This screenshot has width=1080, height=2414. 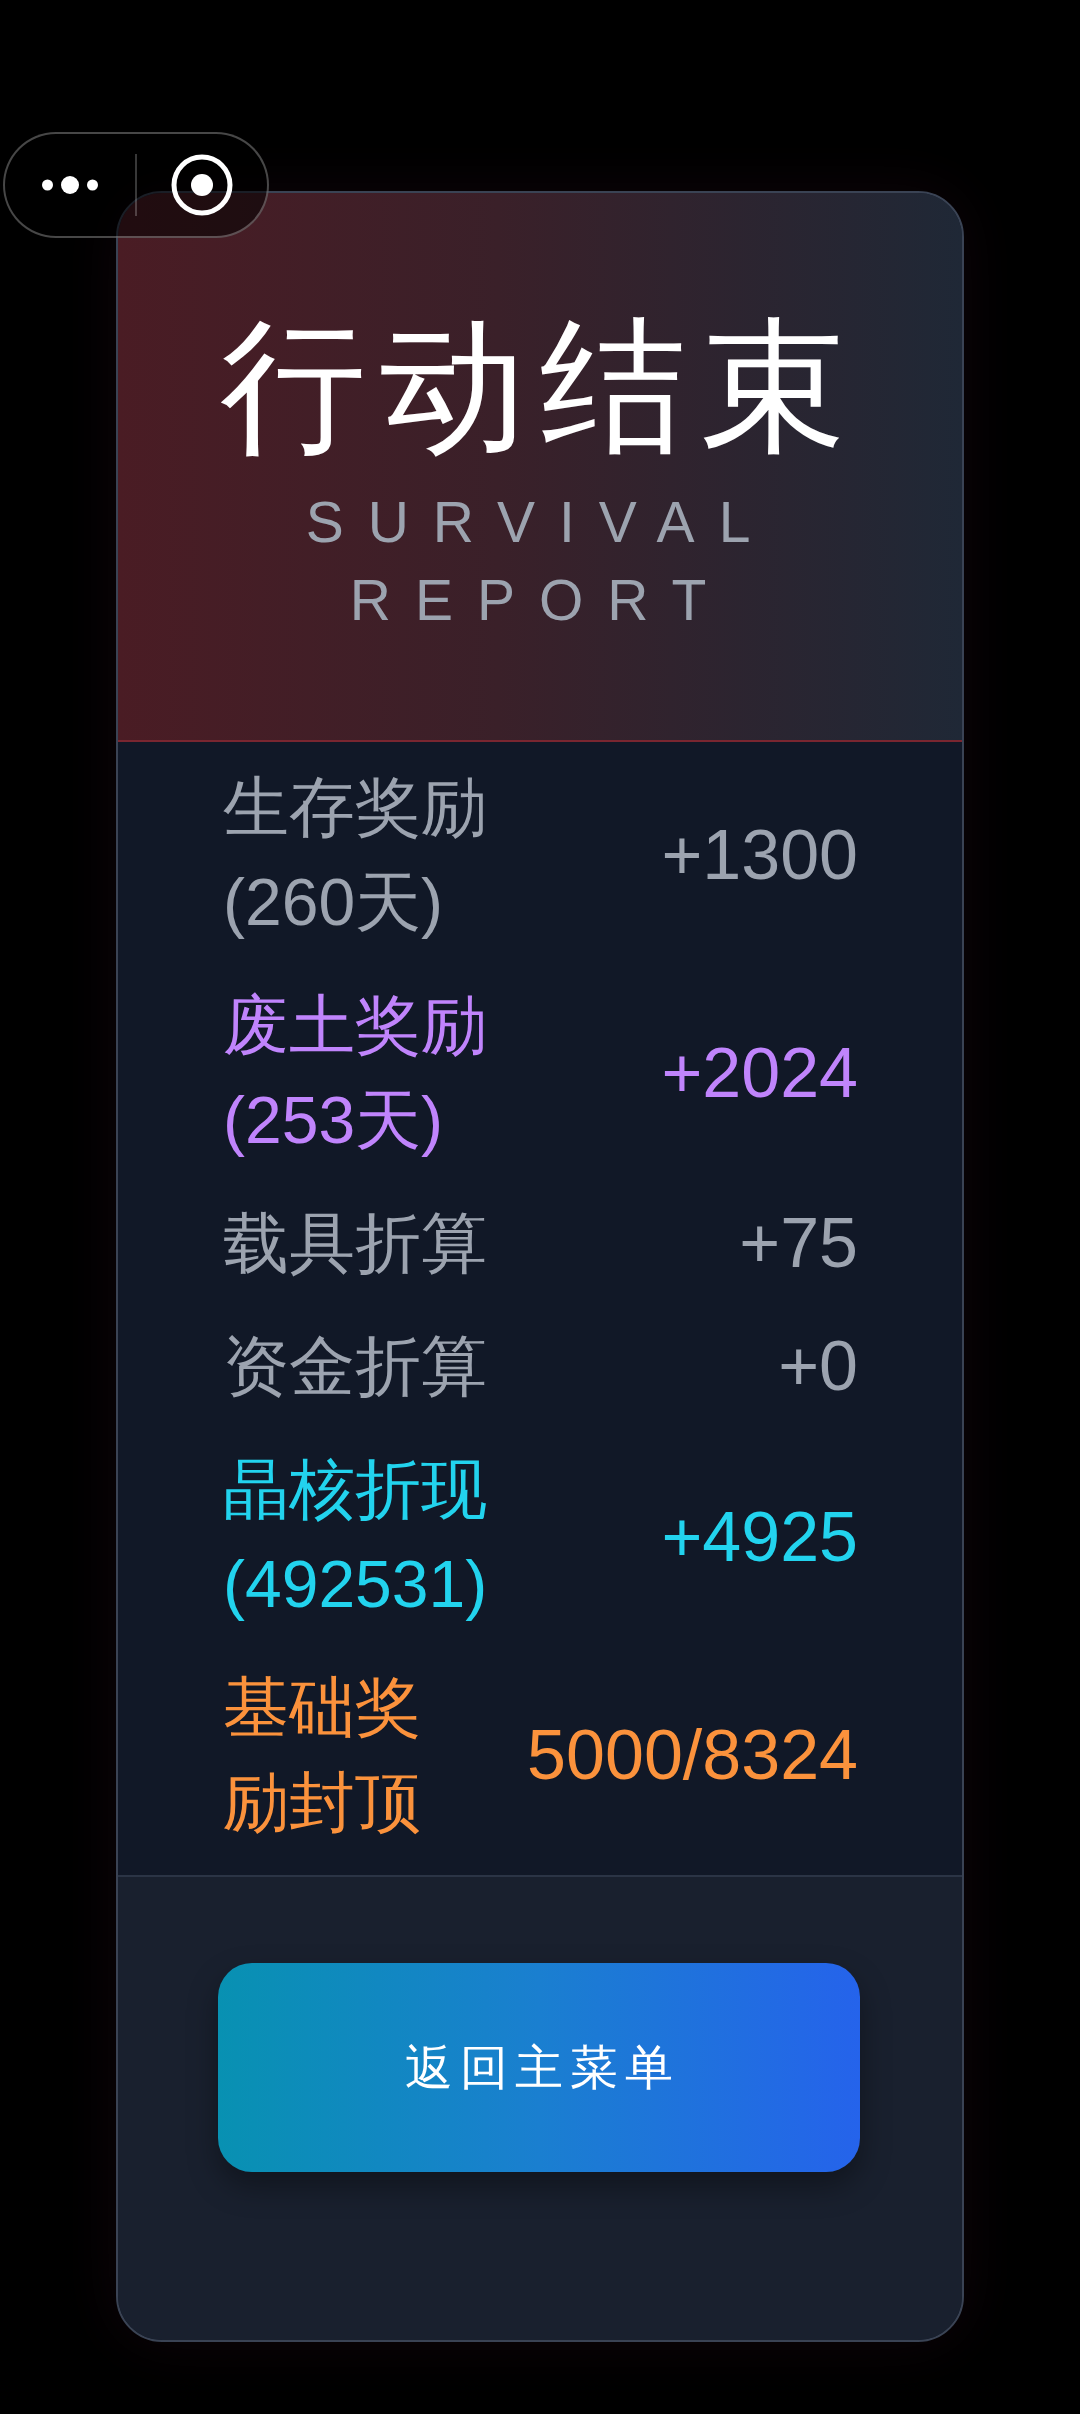 I want to click on reward-value: +75, so click(x=798, y=1243).